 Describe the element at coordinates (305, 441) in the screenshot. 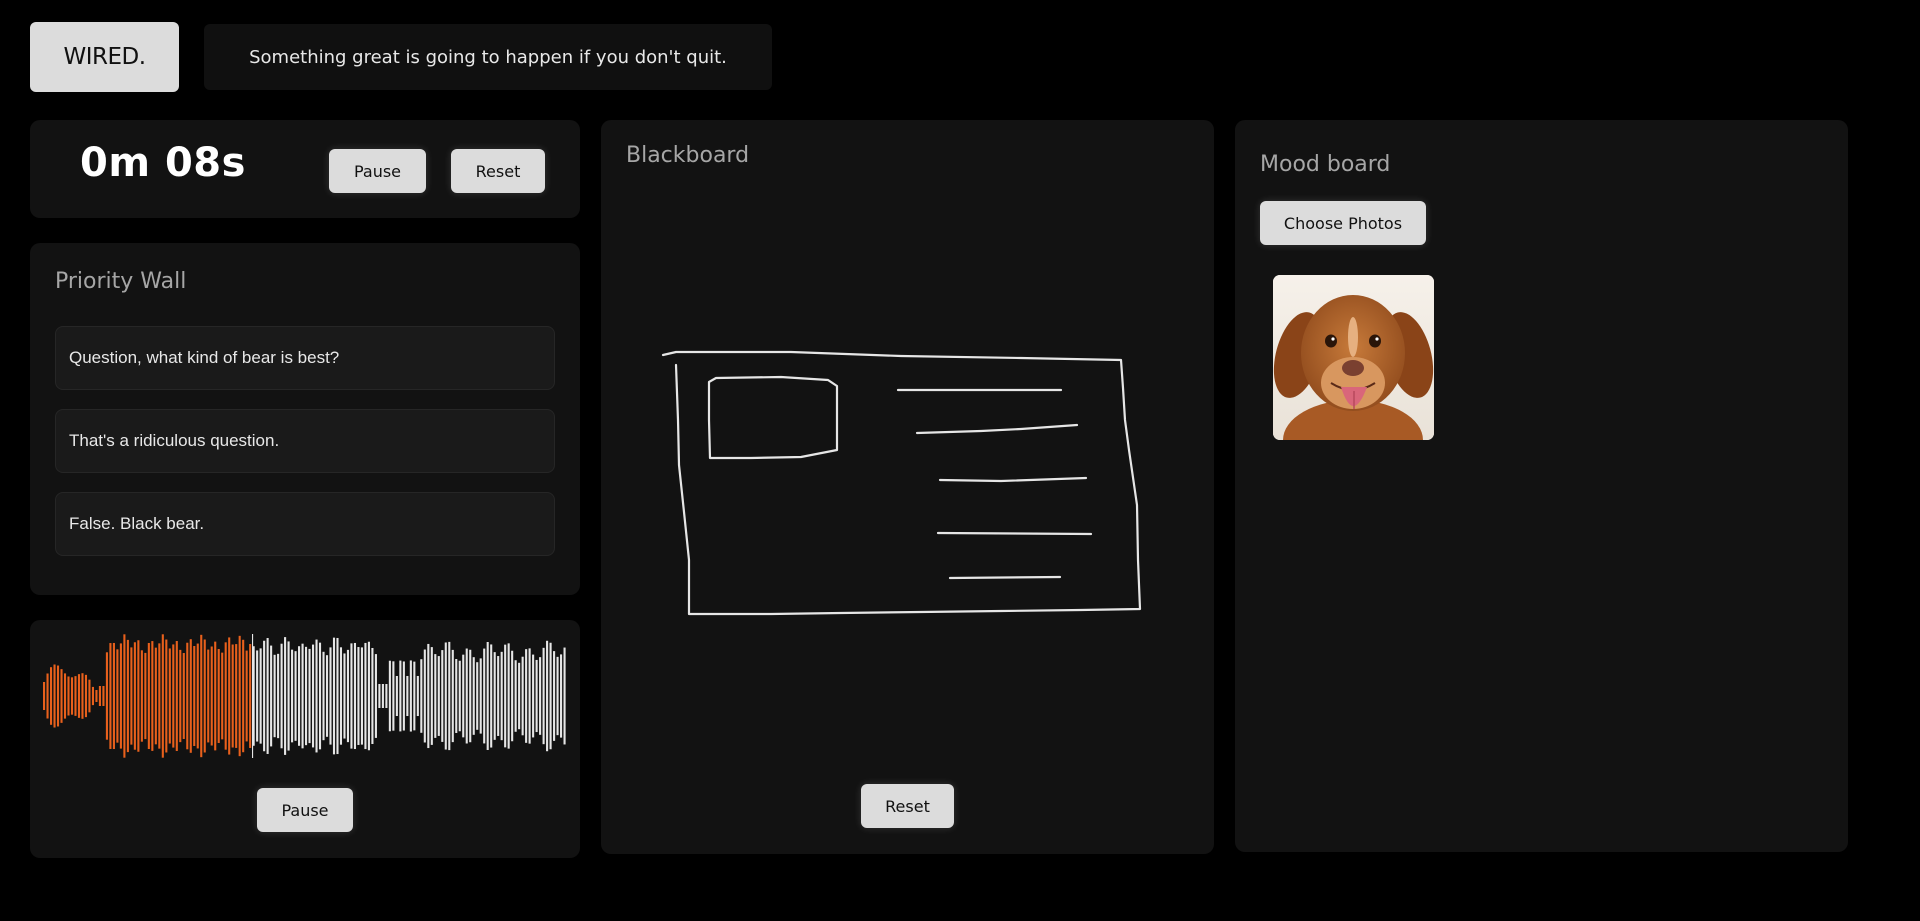

I see `priority-item: That's a ridiculous question.` at that location.